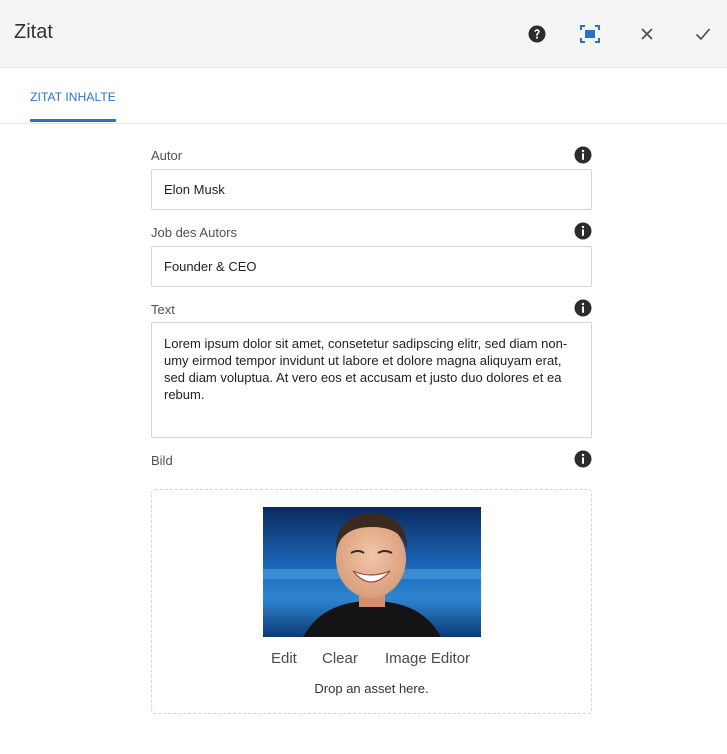  What do you see at coordinates (372, 572) in the screenshot?
I see `asset-thumbnail` at bounding box center [372, 572].